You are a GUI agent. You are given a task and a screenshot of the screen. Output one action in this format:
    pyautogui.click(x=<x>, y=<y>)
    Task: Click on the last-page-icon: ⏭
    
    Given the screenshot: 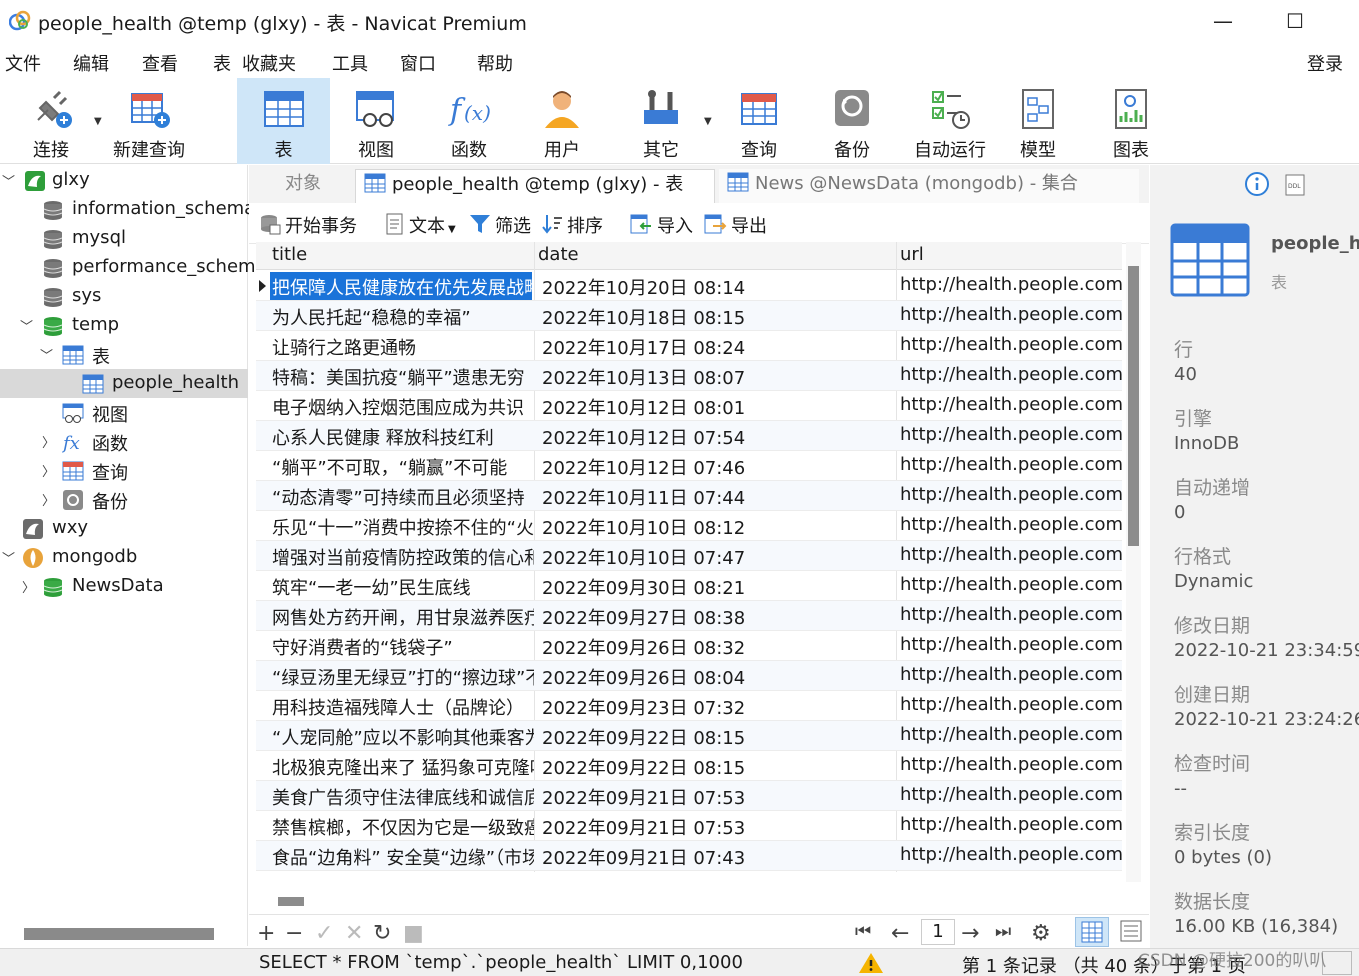 What is the action you would take?
    pyautogui.click(x=1003, y=931)
    